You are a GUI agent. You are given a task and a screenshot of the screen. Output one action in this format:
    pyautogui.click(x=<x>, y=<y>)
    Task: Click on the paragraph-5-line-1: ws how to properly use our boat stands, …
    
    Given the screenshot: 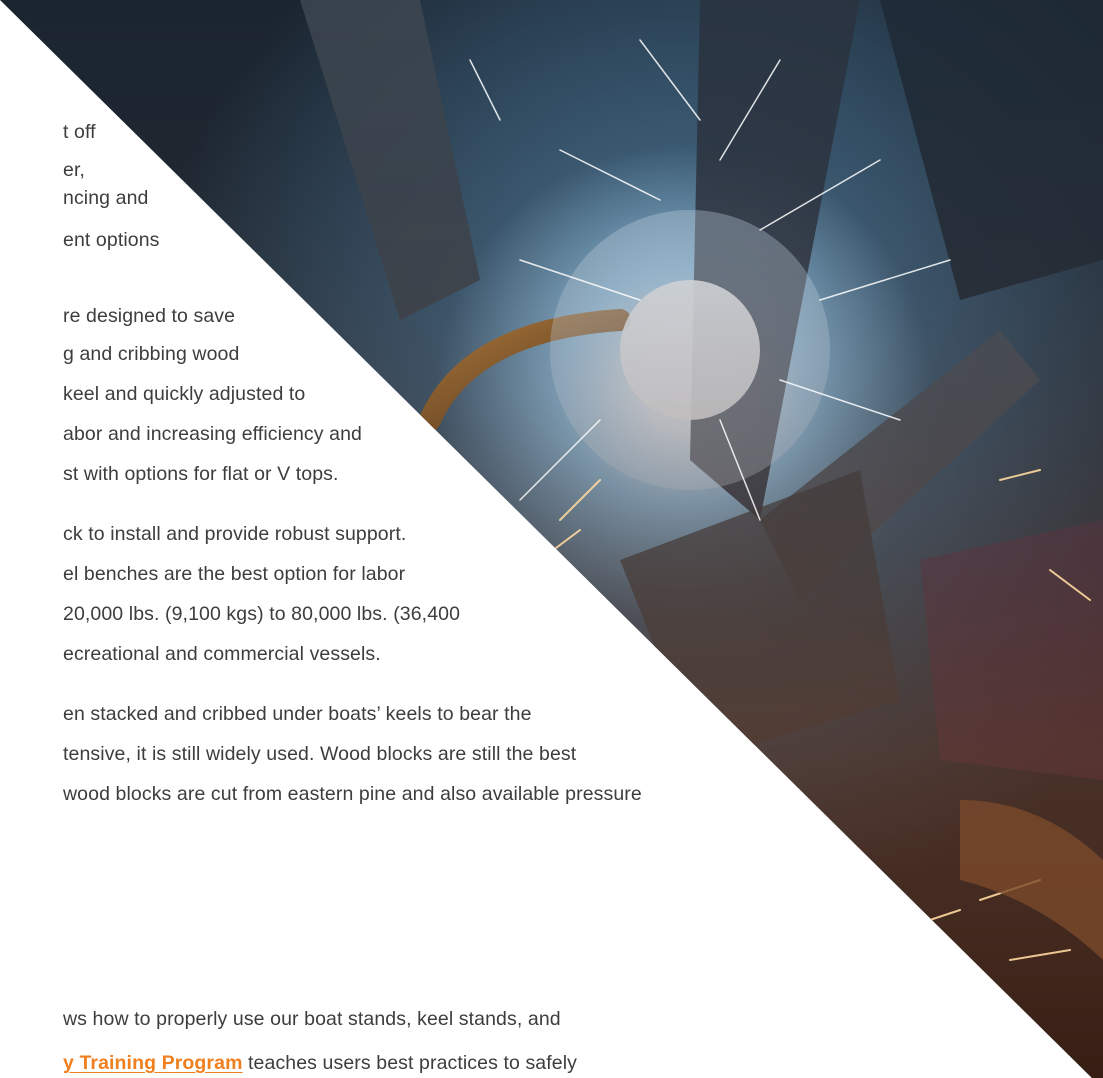 What is the action you would take?
    pyautogui.click(x=312, y=1019)
    